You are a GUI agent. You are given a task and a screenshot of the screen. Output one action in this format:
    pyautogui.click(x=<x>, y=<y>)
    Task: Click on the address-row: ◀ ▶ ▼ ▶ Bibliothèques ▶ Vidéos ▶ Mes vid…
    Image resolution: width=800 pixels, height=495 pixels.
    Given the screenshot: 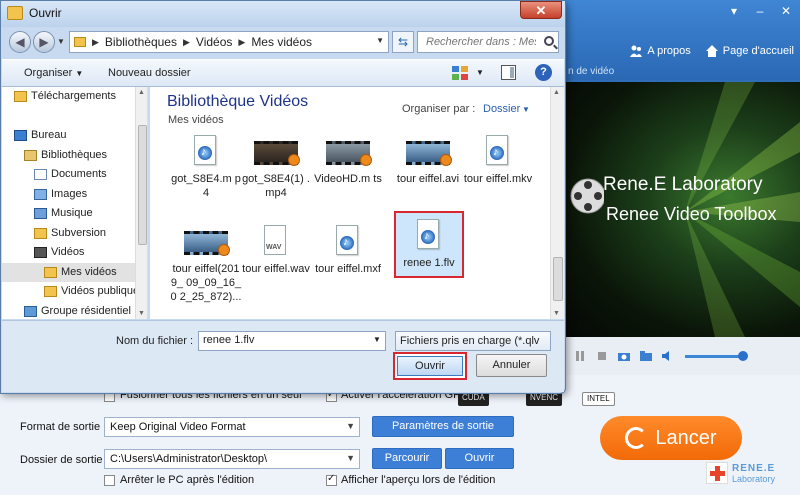 What is the action you would take?
    pyautogui.click(x=283, y=42)
    